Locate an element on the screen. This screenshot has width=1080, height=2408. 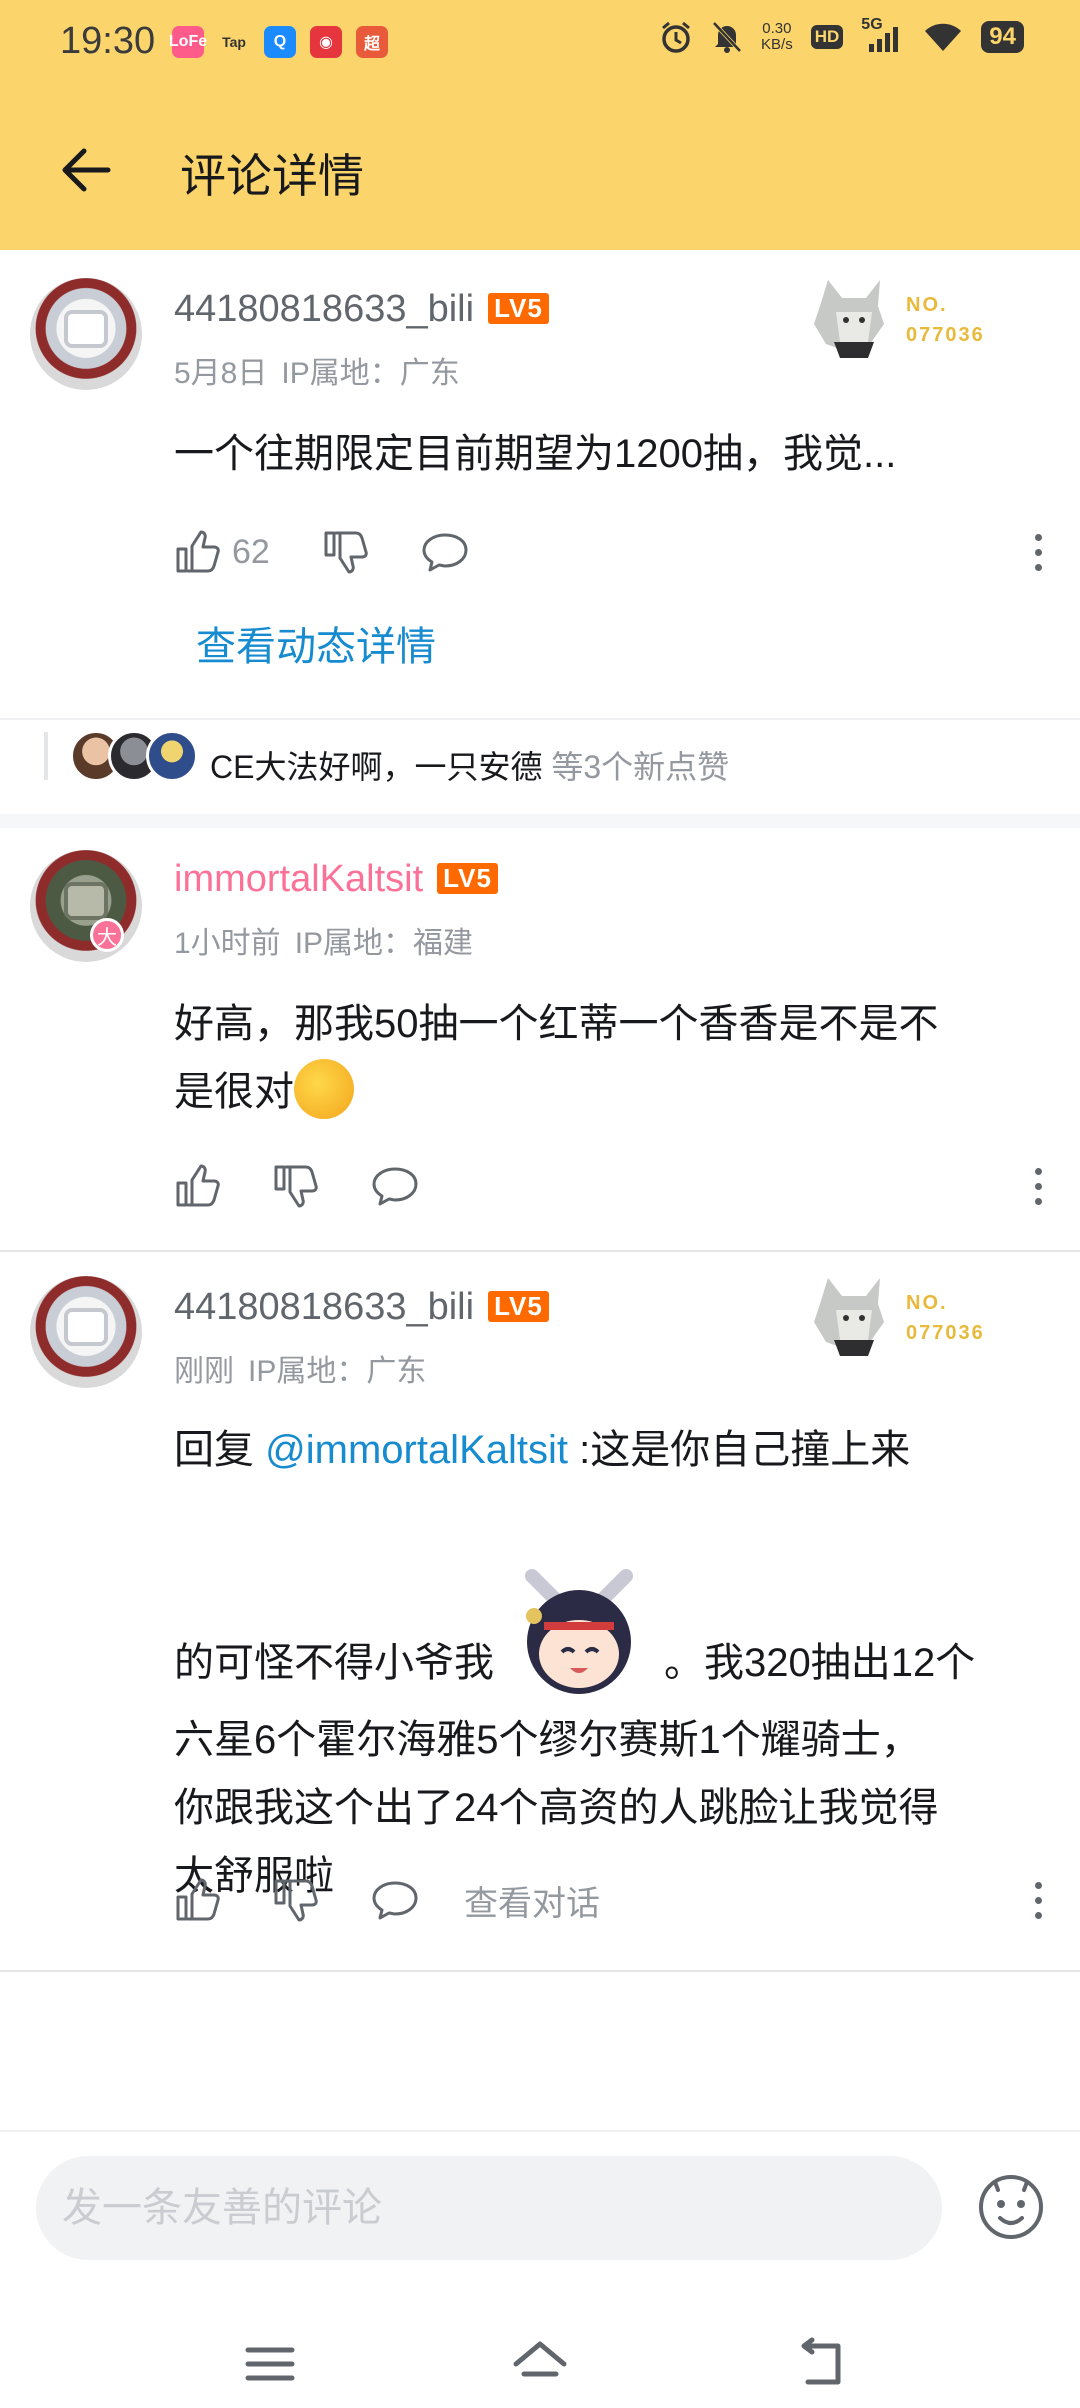
new-likes-bar: CE大法好啊，一只安德 等3个新点赞 is located at coordinates (540, 766).